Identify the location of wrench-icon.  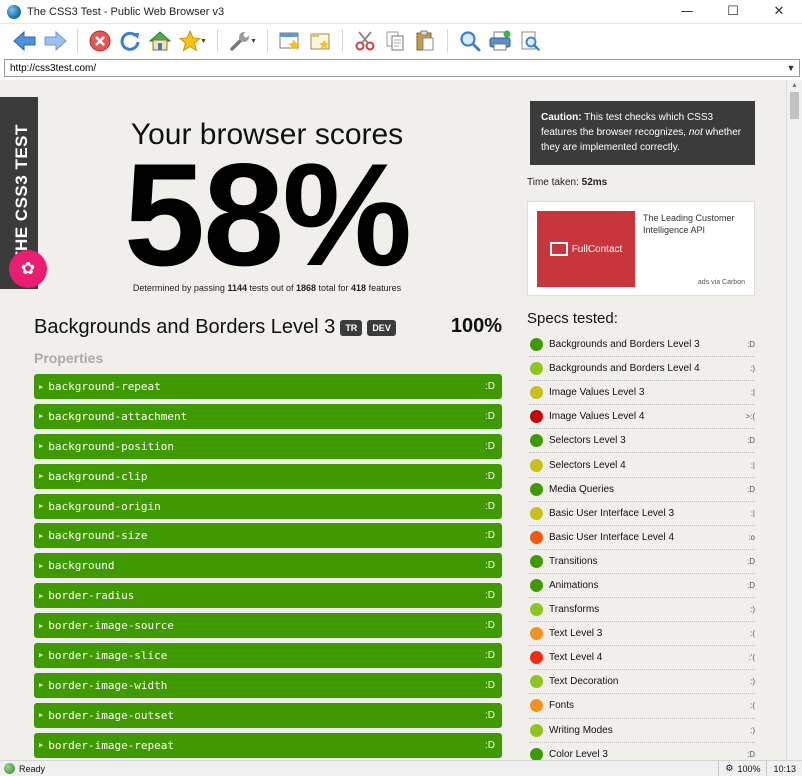
(239, 41).